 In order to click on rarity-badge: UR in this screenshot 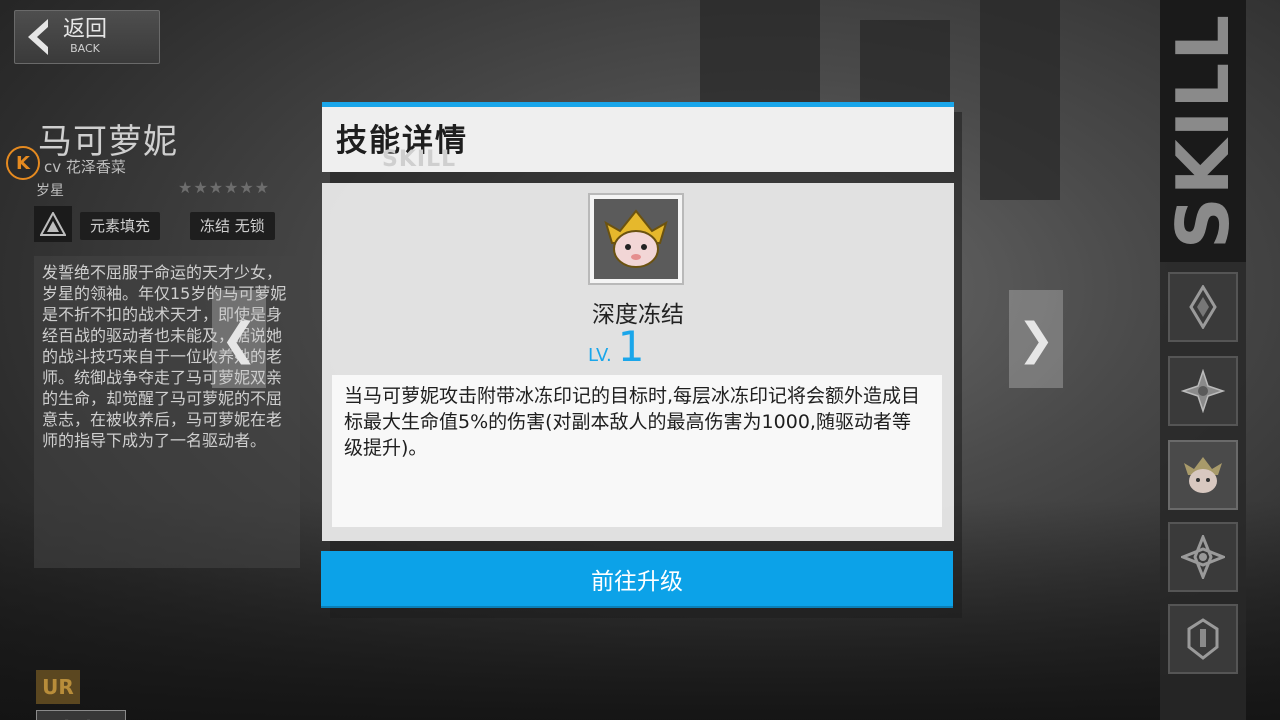, I will do `click(58, 687)`.